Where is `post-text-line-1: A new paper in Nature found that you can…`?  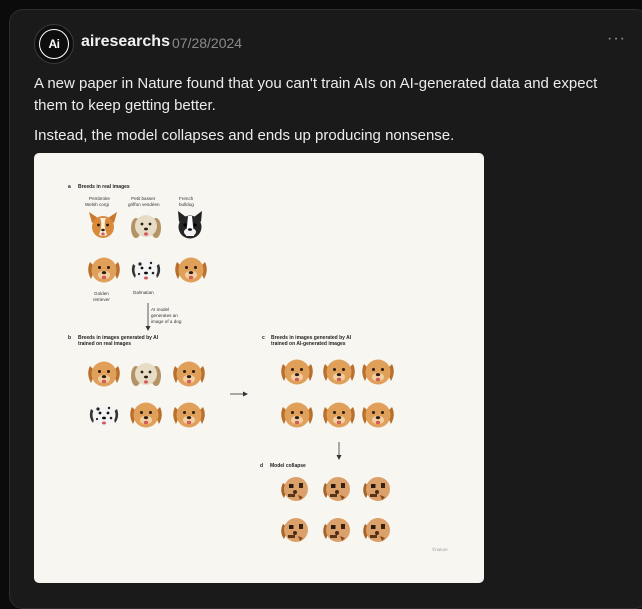 post-text-line-1: A new paper in Nature found that you can… is located at coordinates (316, 94).